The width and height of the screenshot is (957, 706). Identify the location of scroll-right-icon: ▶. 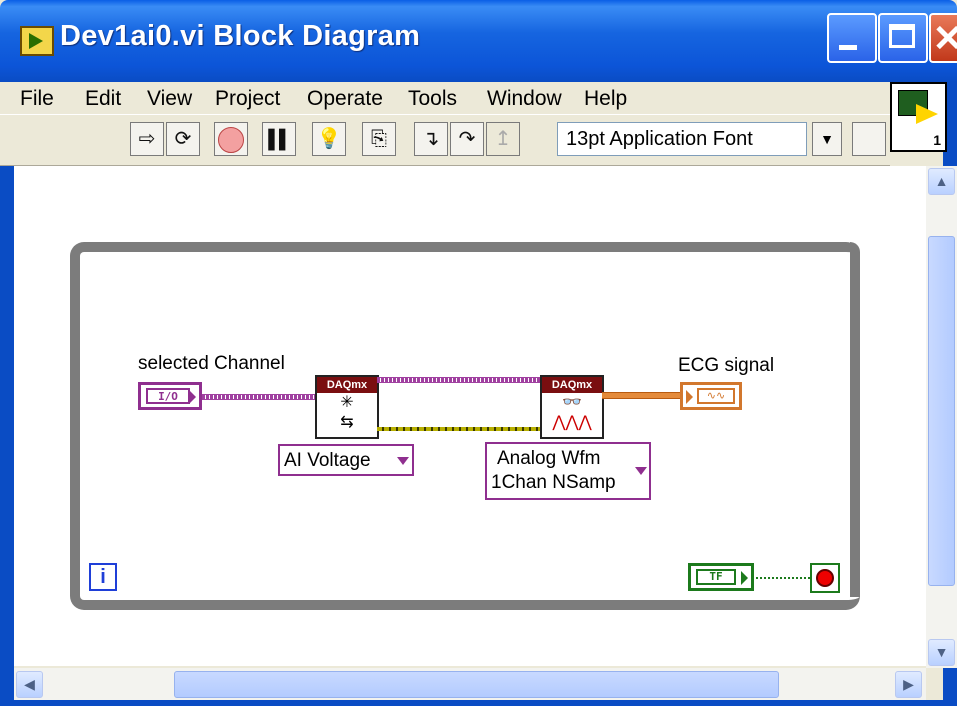
(908, 684).